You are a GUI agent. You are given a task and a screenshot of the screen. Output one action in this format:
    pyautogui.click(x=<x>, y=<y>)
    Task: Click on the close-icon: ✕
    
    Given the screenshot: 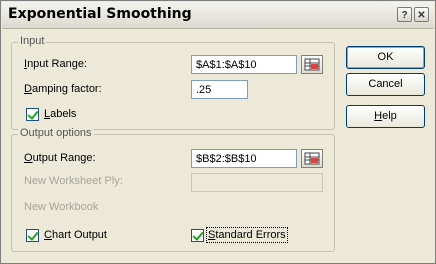 What is the action you would take?
    pyautogui.click(x=421, y=14)
    